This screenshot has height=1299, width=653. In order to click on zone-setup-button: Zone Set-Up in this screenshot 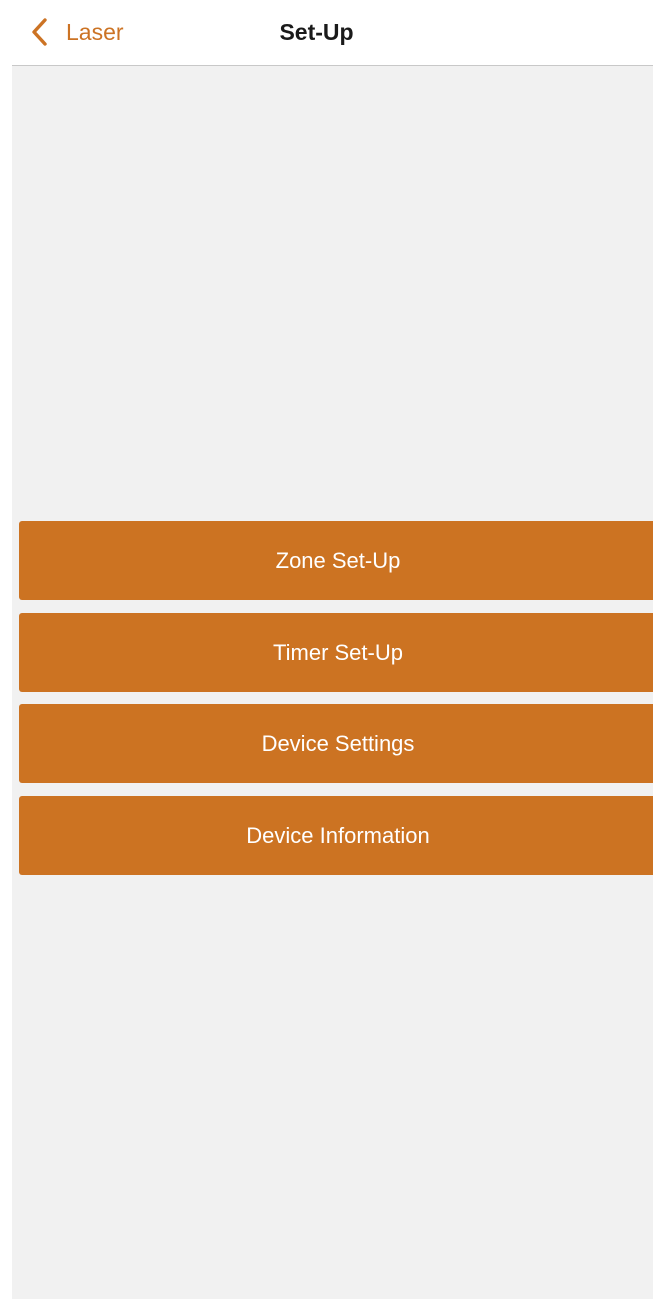, I will do `click(336, 560)`.